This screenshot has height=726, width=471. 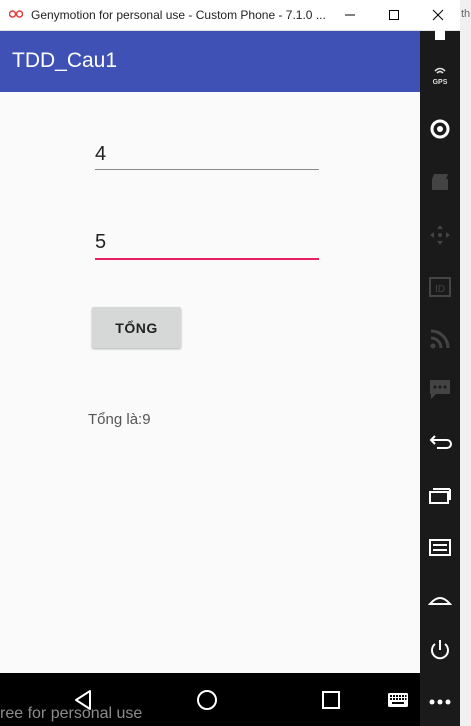 I want to click on background-window-text: th, so click(x=466, y=14).